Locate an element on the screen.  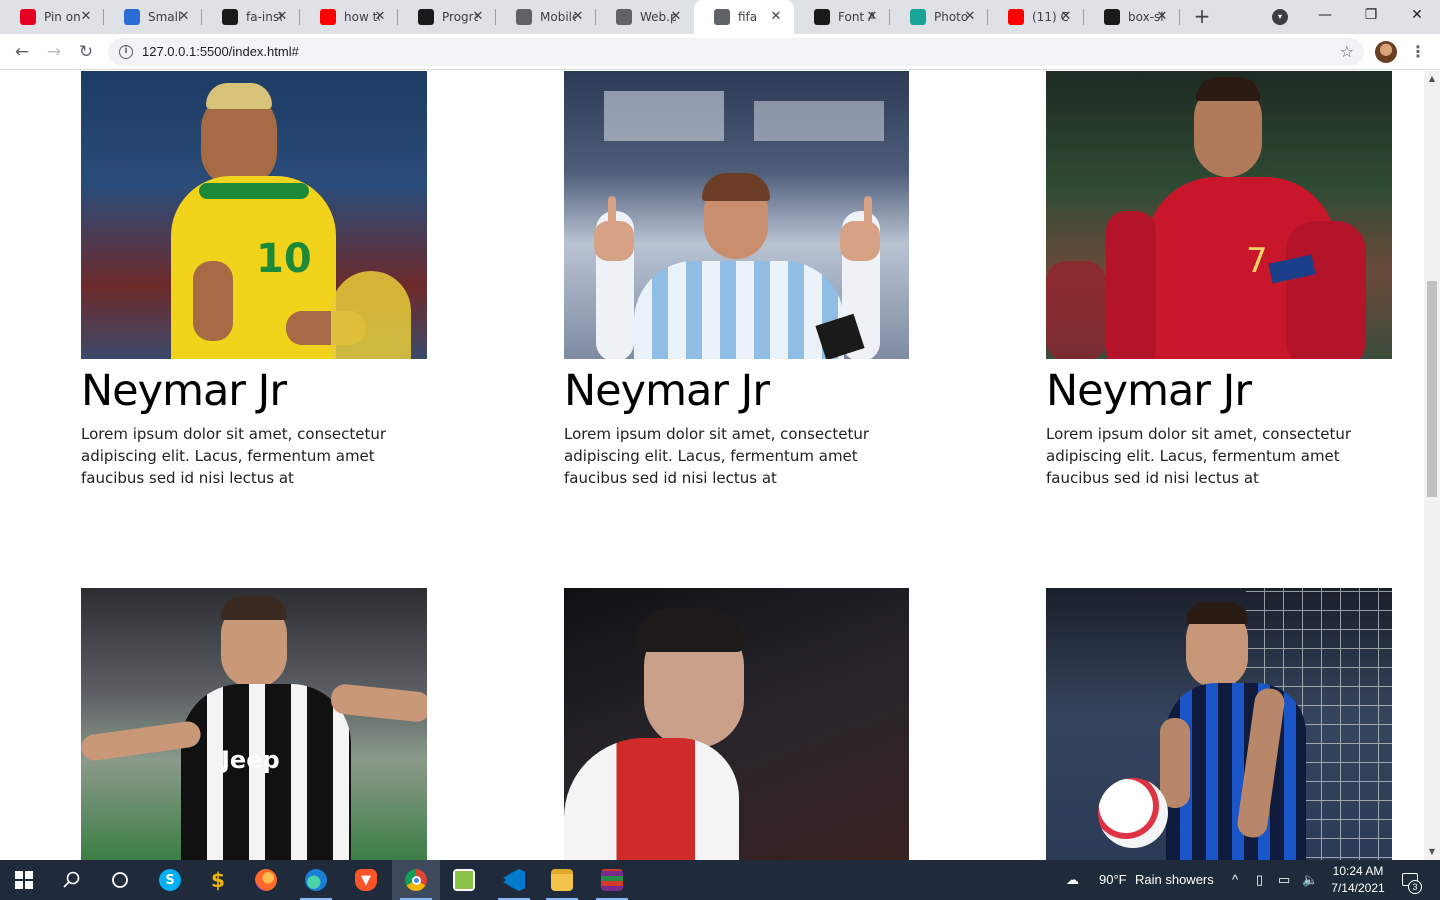
player-card: Jeep is located at coordinates (254, 724).